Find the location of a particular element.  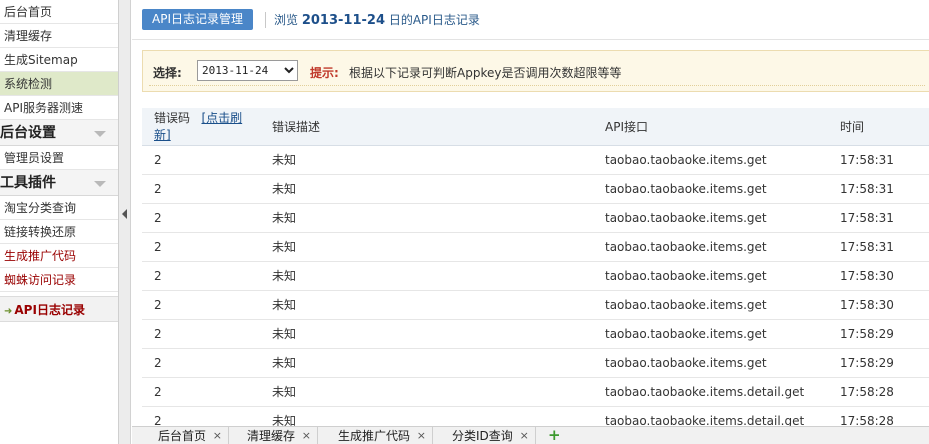

header-divider is located at coordinates (265, 20).